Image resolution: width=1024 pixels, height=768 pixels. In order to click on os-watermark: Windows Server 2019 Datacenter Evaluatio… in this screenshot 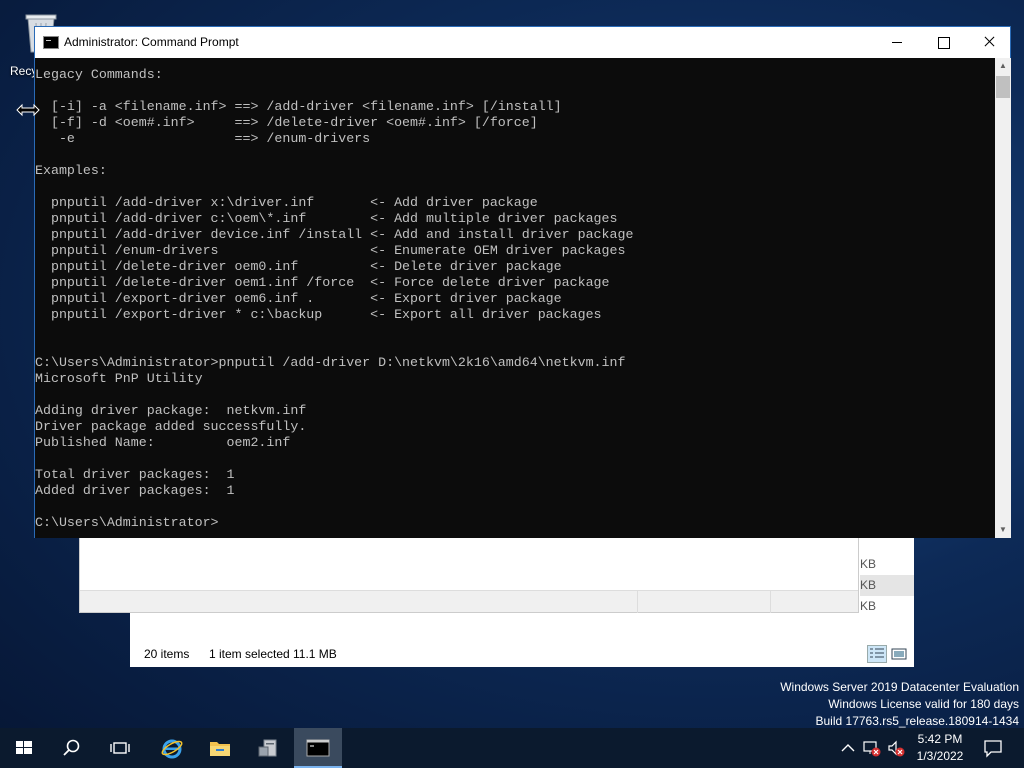, I will do `click(899, 704)`.